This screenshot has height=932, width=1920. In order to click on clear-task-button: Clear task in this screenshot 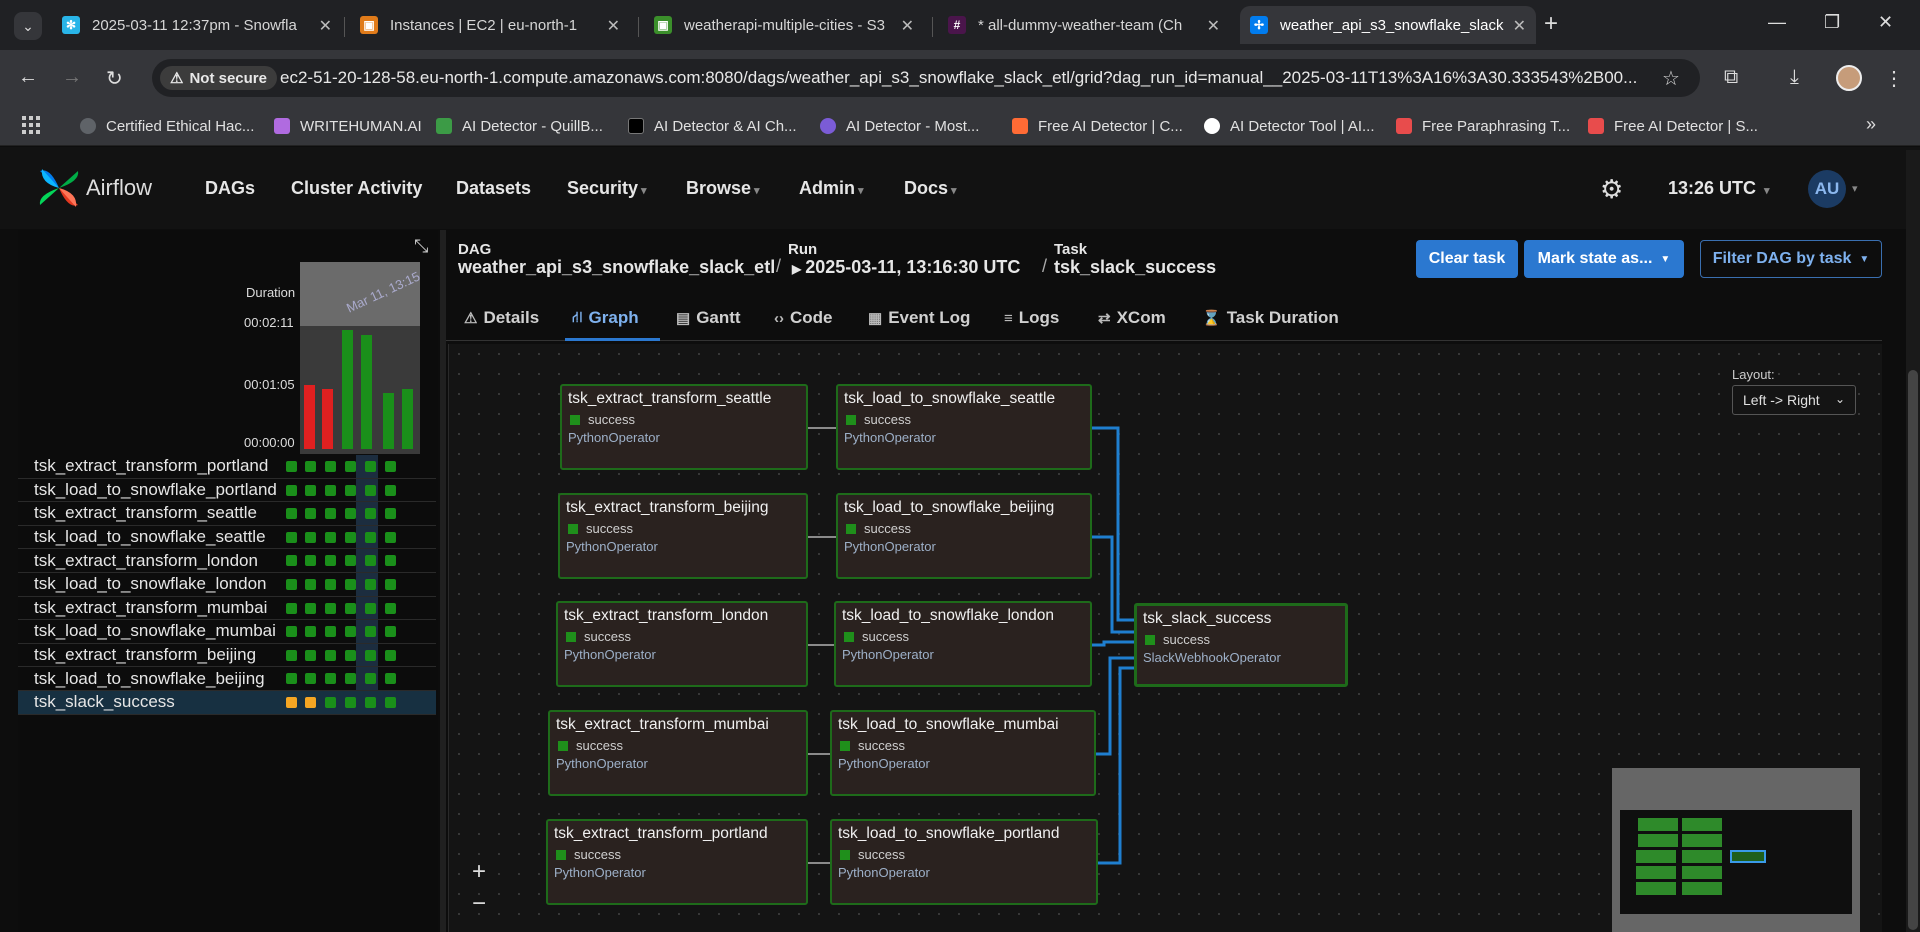, I will do `click(1467, 259)`.